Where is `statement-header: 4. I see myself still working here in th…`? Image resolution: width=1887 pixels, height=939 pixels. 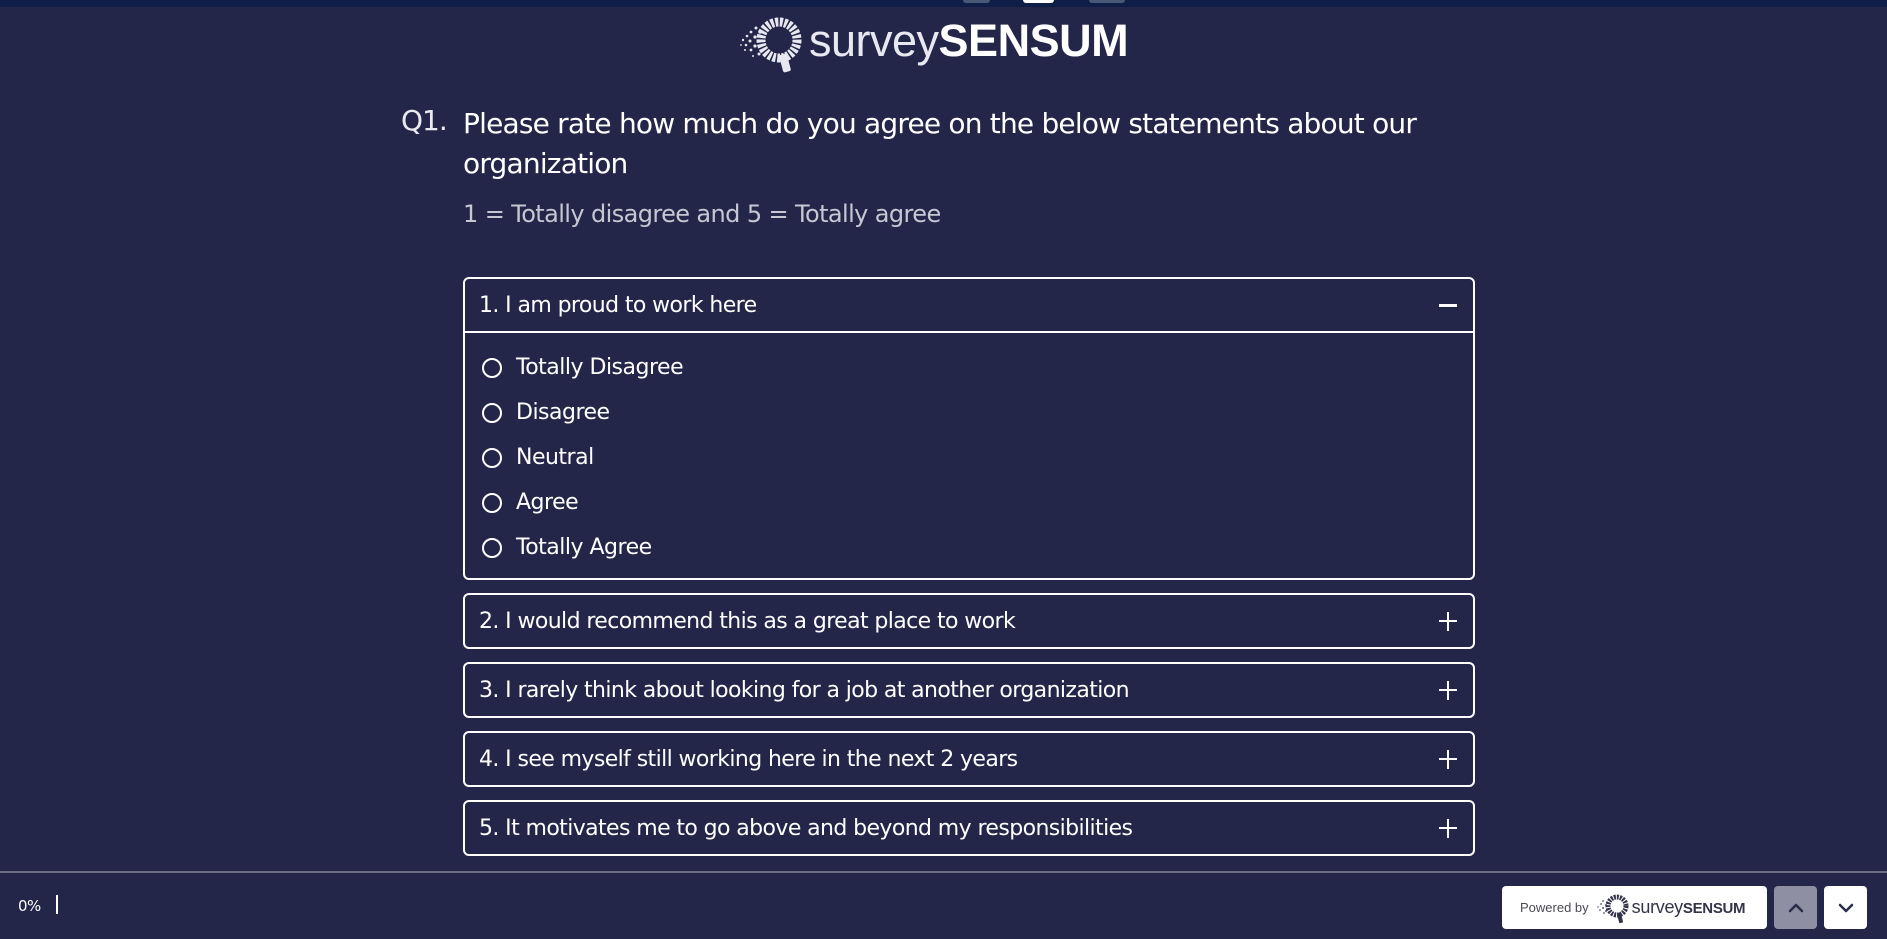
statement-header: 4. I see myself still working here in th… is located at coordinates (969, 759).